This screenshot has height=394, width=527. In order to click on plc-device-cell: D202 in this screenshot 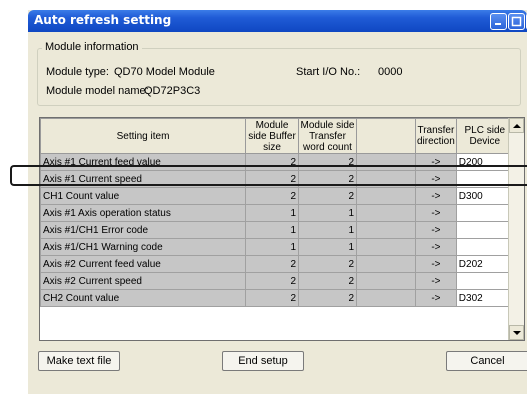, I will do `click(484, 264)`.